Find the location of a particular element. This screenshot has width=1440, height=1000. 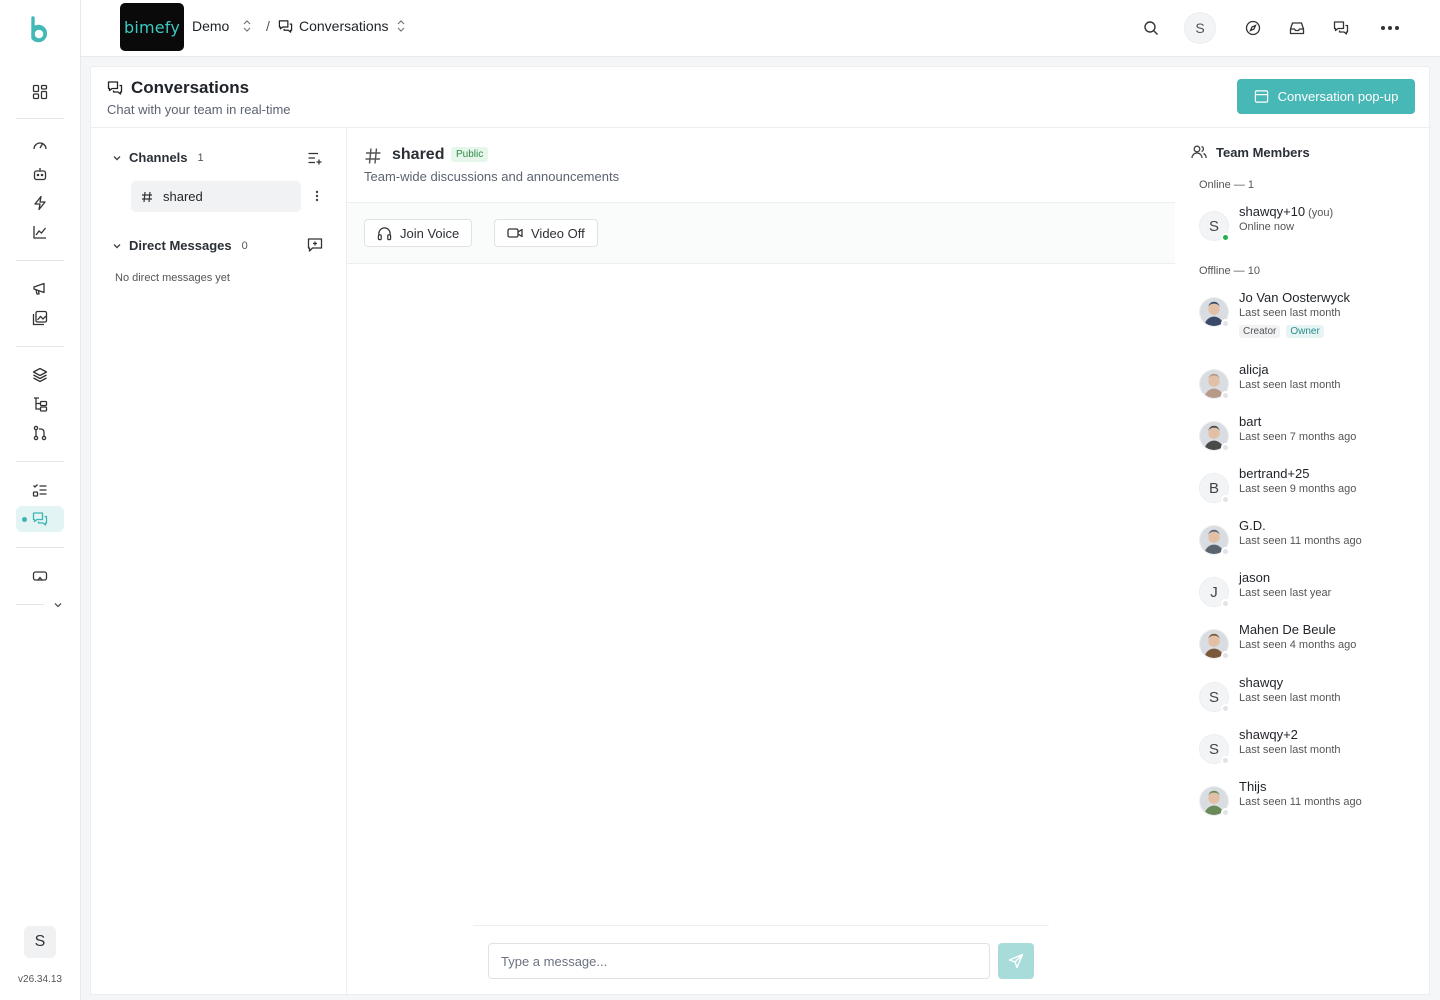

send-button is located at coordinates (1016, 961).